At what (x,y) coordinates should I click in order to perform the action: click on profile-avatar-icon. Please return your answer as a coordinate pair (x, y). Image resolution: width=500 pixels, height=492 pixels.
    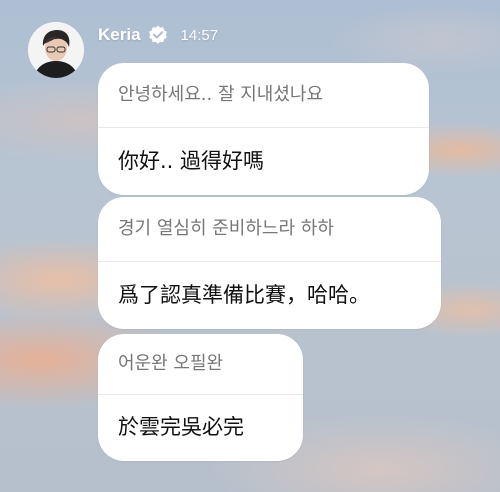
    Looking at the image, I should click on (56, 50).